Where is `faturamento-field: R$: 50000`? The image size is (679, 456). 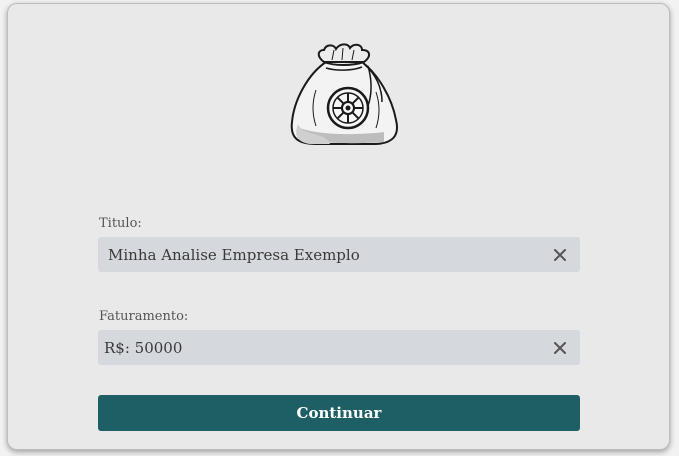 faturamento-field: R$: 50000 is located at coordinates (339, 347).